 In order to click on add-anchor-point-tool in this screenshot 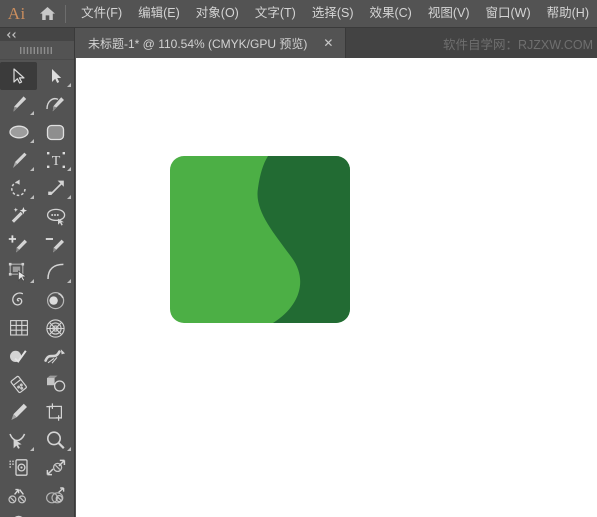, I will do `click(18, 244)`.